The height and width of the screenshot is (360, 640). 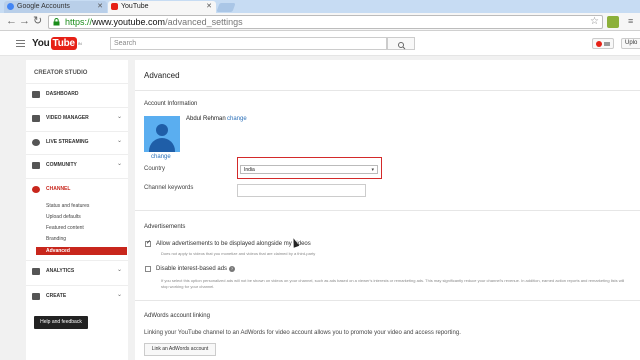 What do you see at coordinates (148, 243) in the screenshot?
I see `allow-ads-checkbox` at bounding box center [148, 243].